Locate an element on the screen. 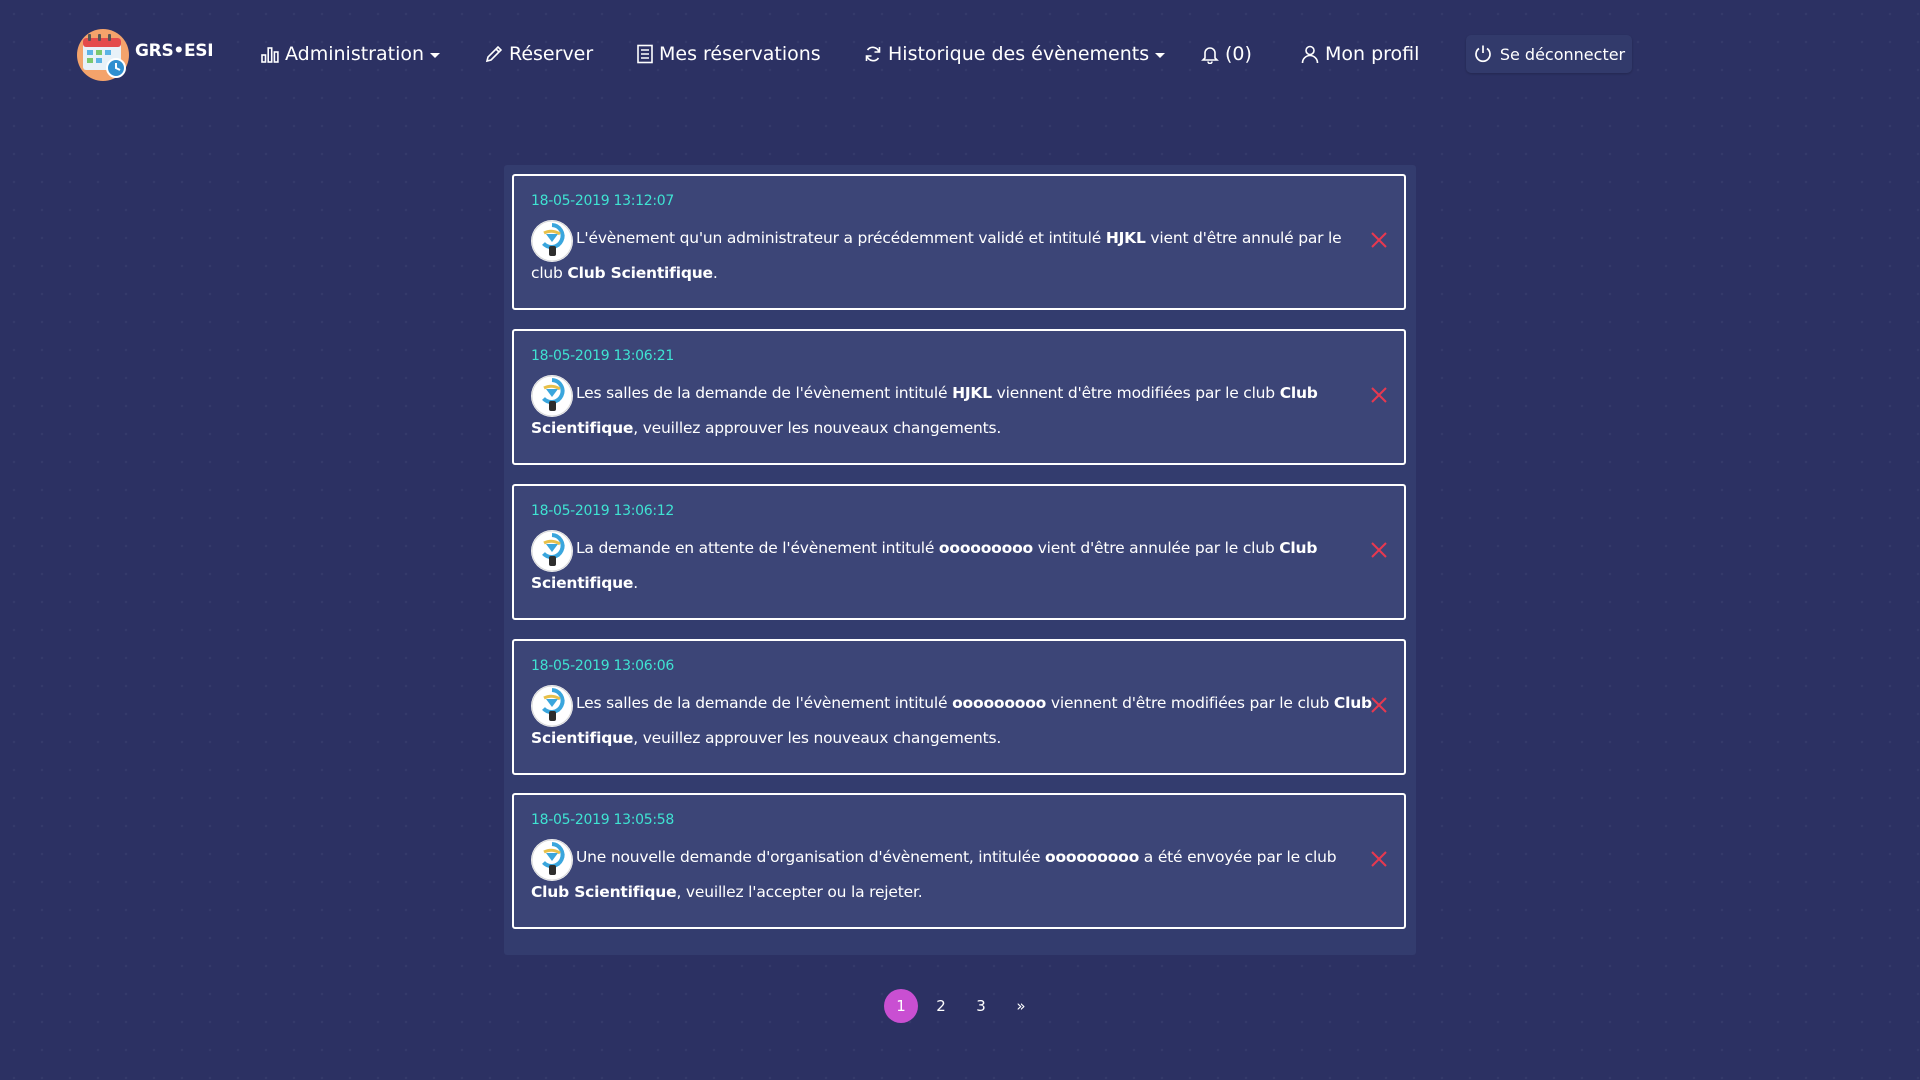 This screenshot has width=1920, height=1080. nav-historique: Historique des évènements is located at coordinates (1014, 54).